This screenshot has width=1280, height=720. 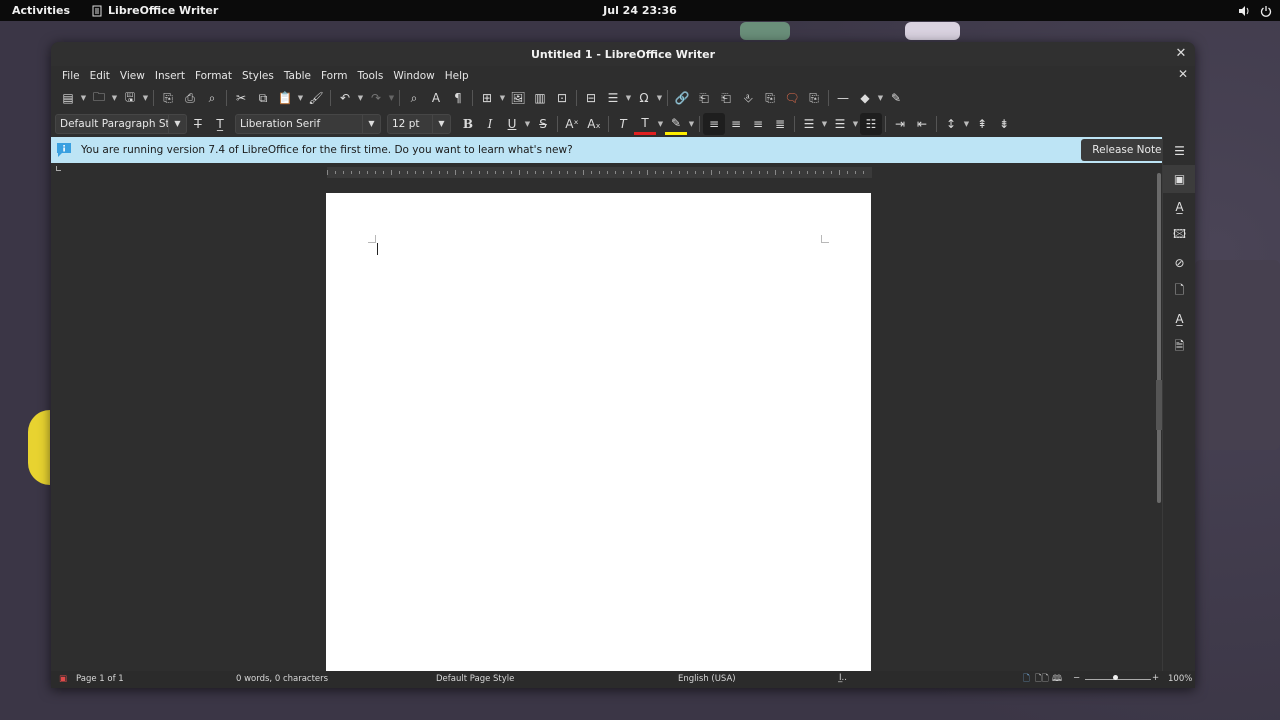 I want to click on strikethrough-icon: S, so click(x=543, y=124).